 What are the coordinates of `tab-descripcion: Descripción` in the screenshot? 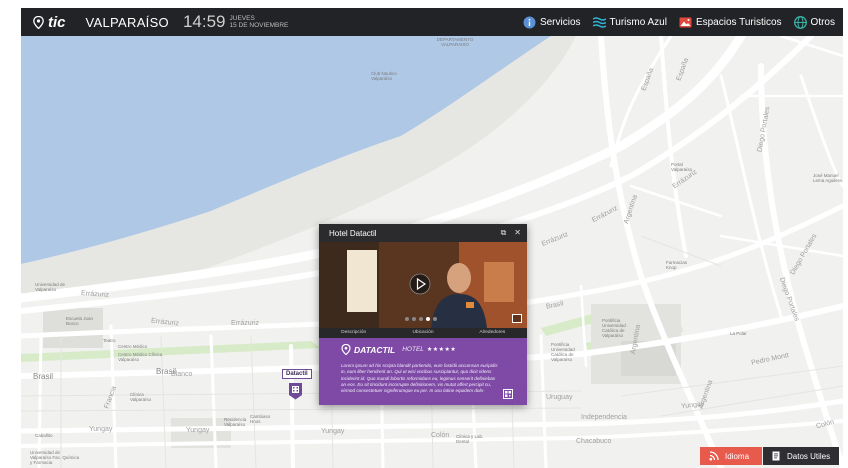 It's located at (353, 333).